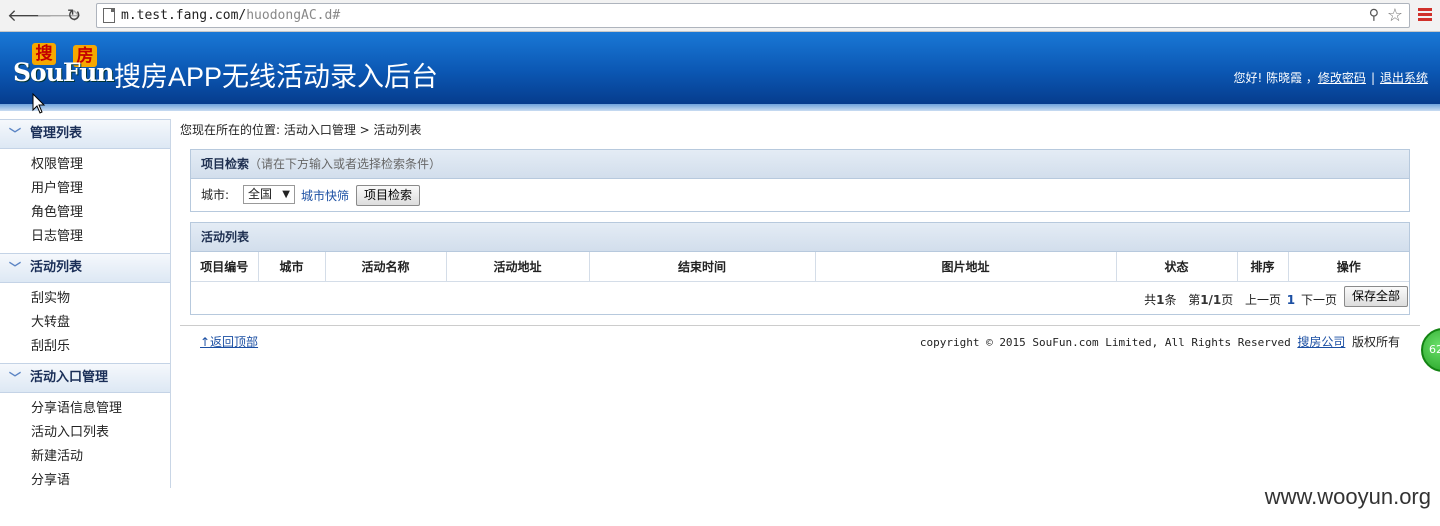  Describe the element at coordinates (386, 267) in the screenshot. I see `column-header: 活动名称` at that location.